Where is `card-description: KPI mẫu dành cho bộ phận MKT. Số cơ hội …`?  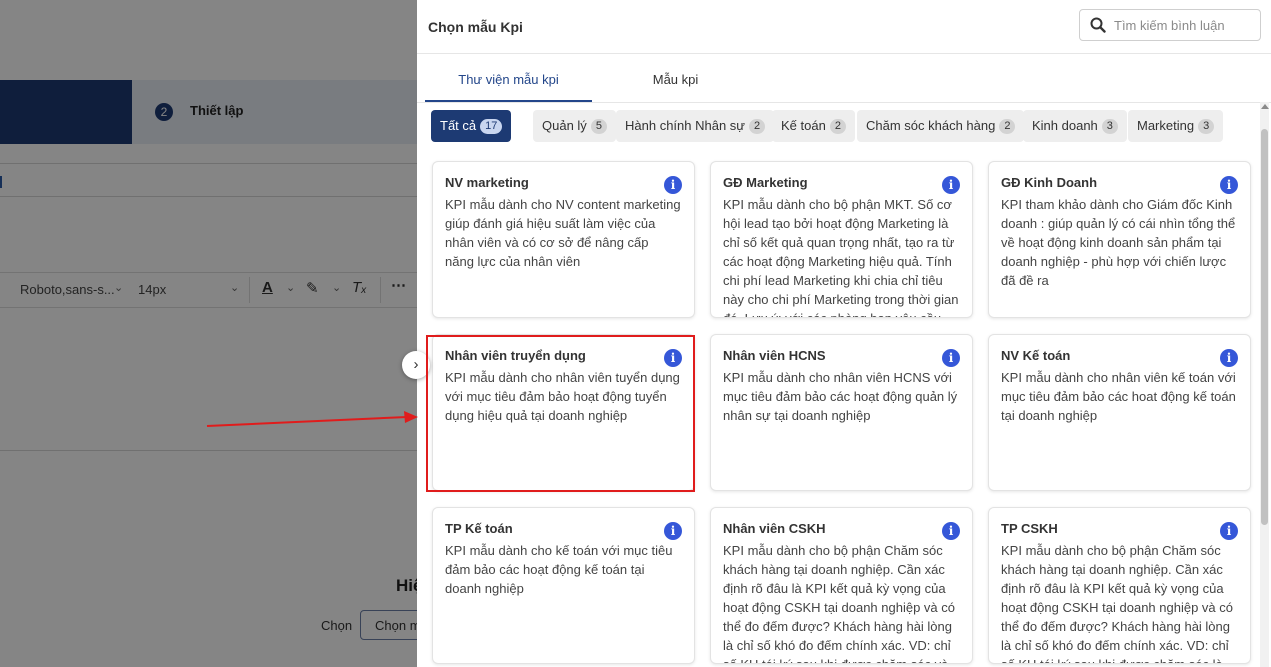 card-description: KPI mẫu dành cho bộ phận MKT. Số cơ hội … is located at coordinates (841, 257).